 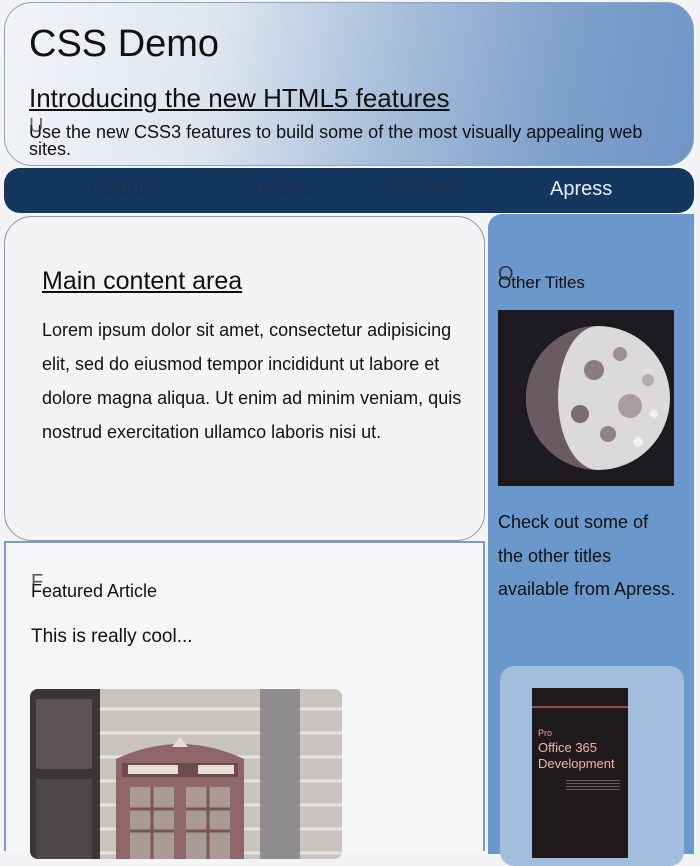 I want to click on drop-cap-ghost: U, so click(x=36, y=126).